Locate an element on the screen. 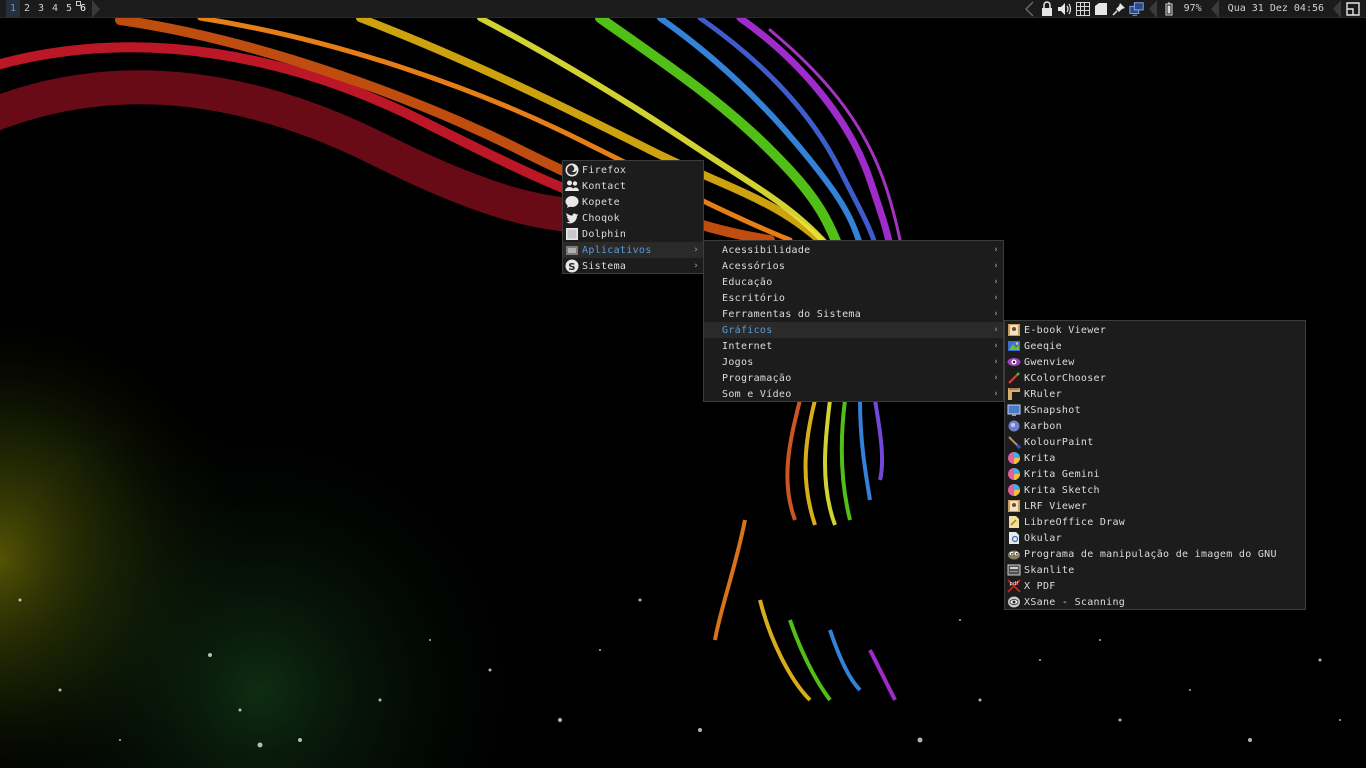 This screenshot has height=768, width=1366. menu-item-label: Karbon is located at coordinates (1043, 426).